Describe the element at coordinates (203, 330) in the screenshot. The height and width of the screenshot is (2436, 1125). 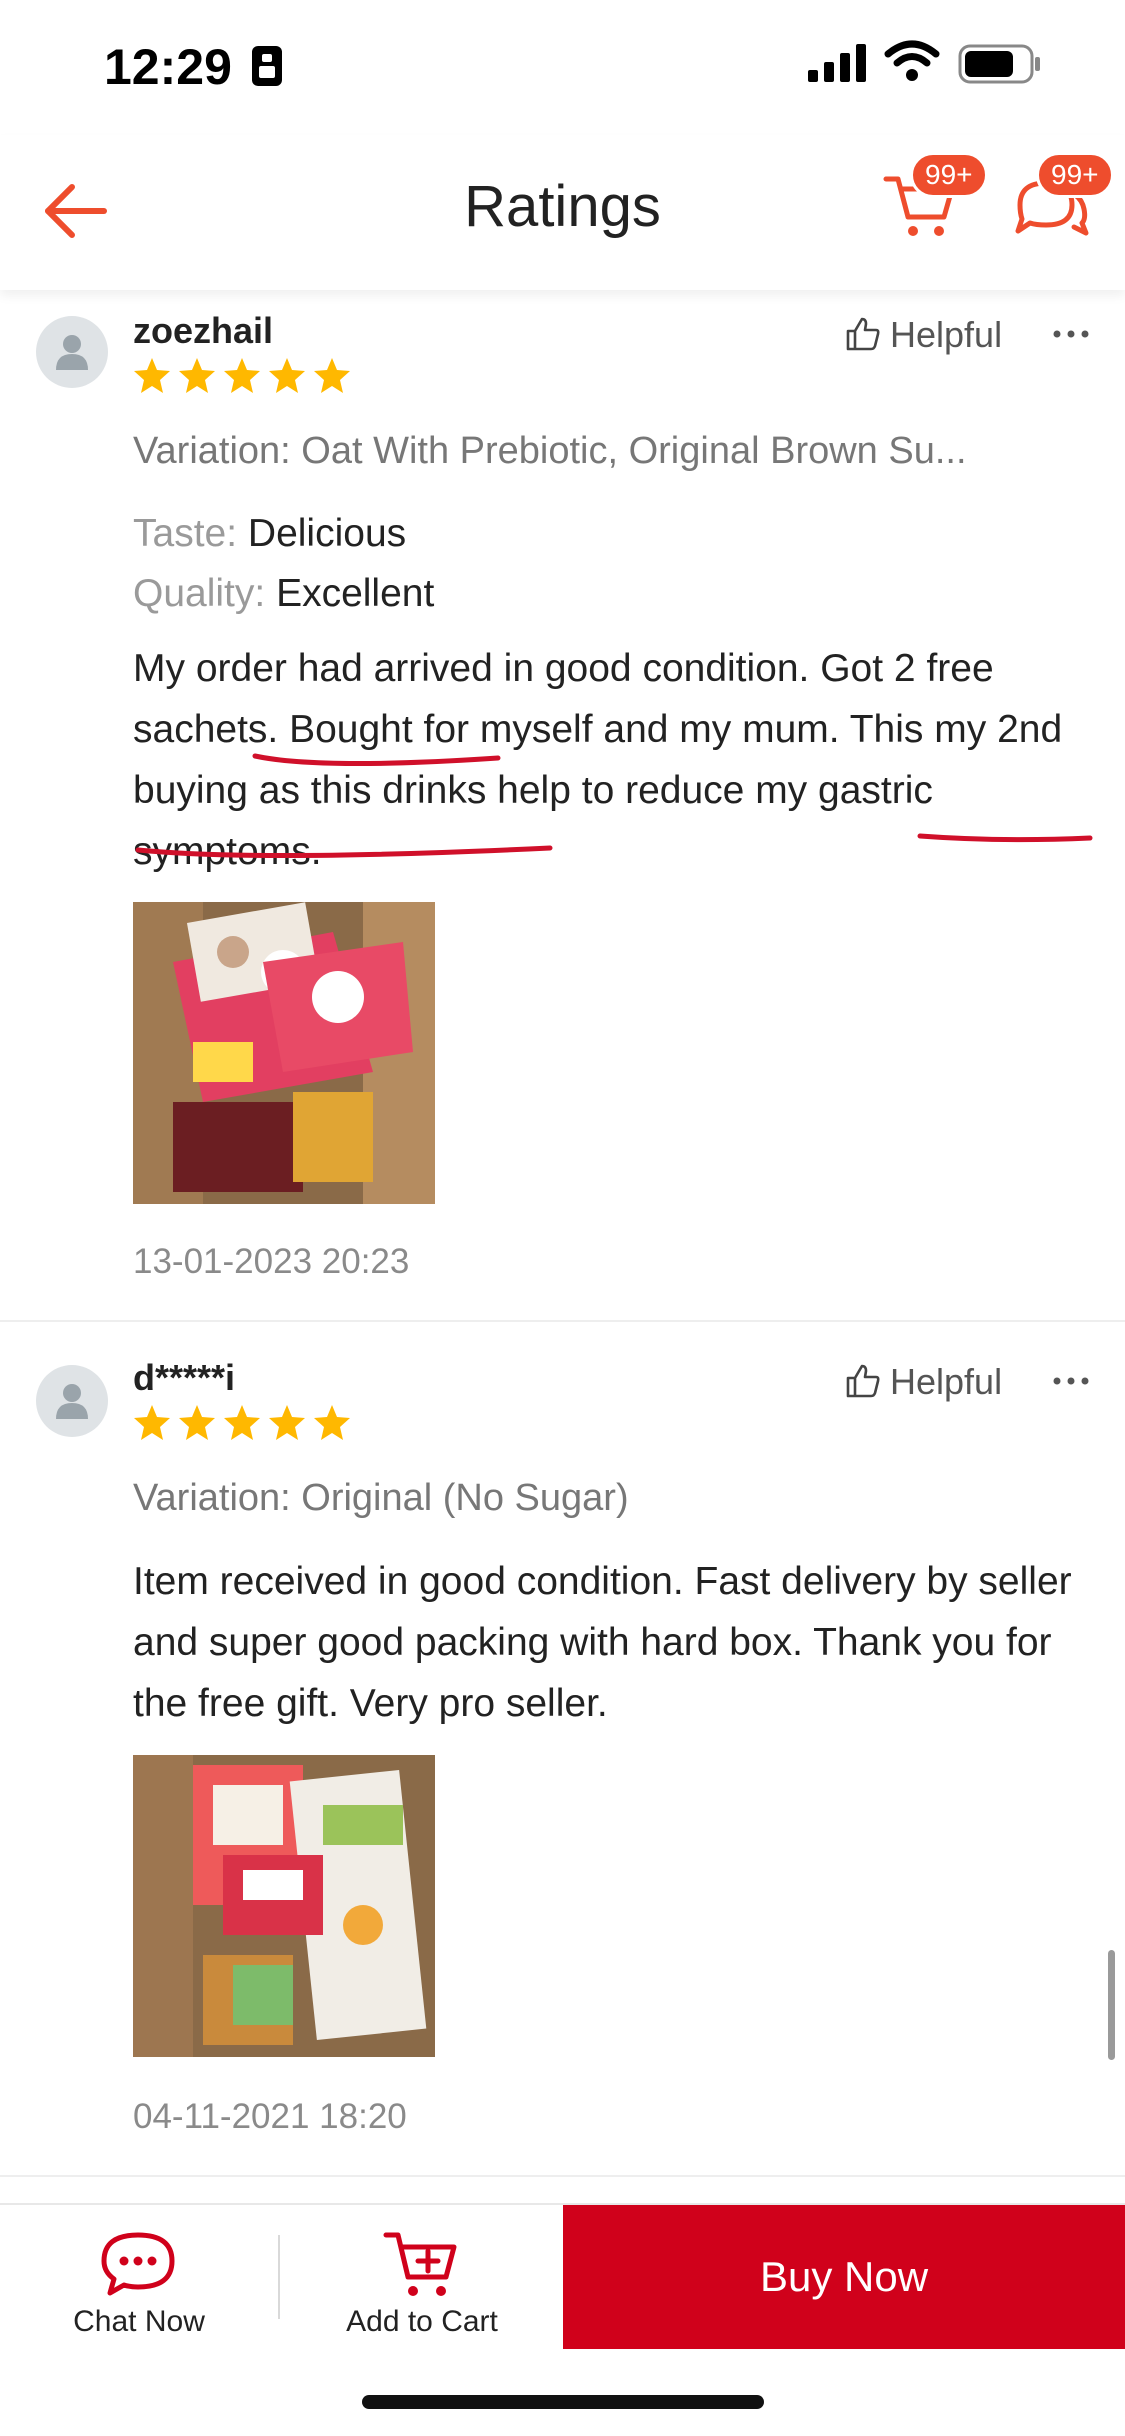
I see `review-username: zoezhail` at that location.